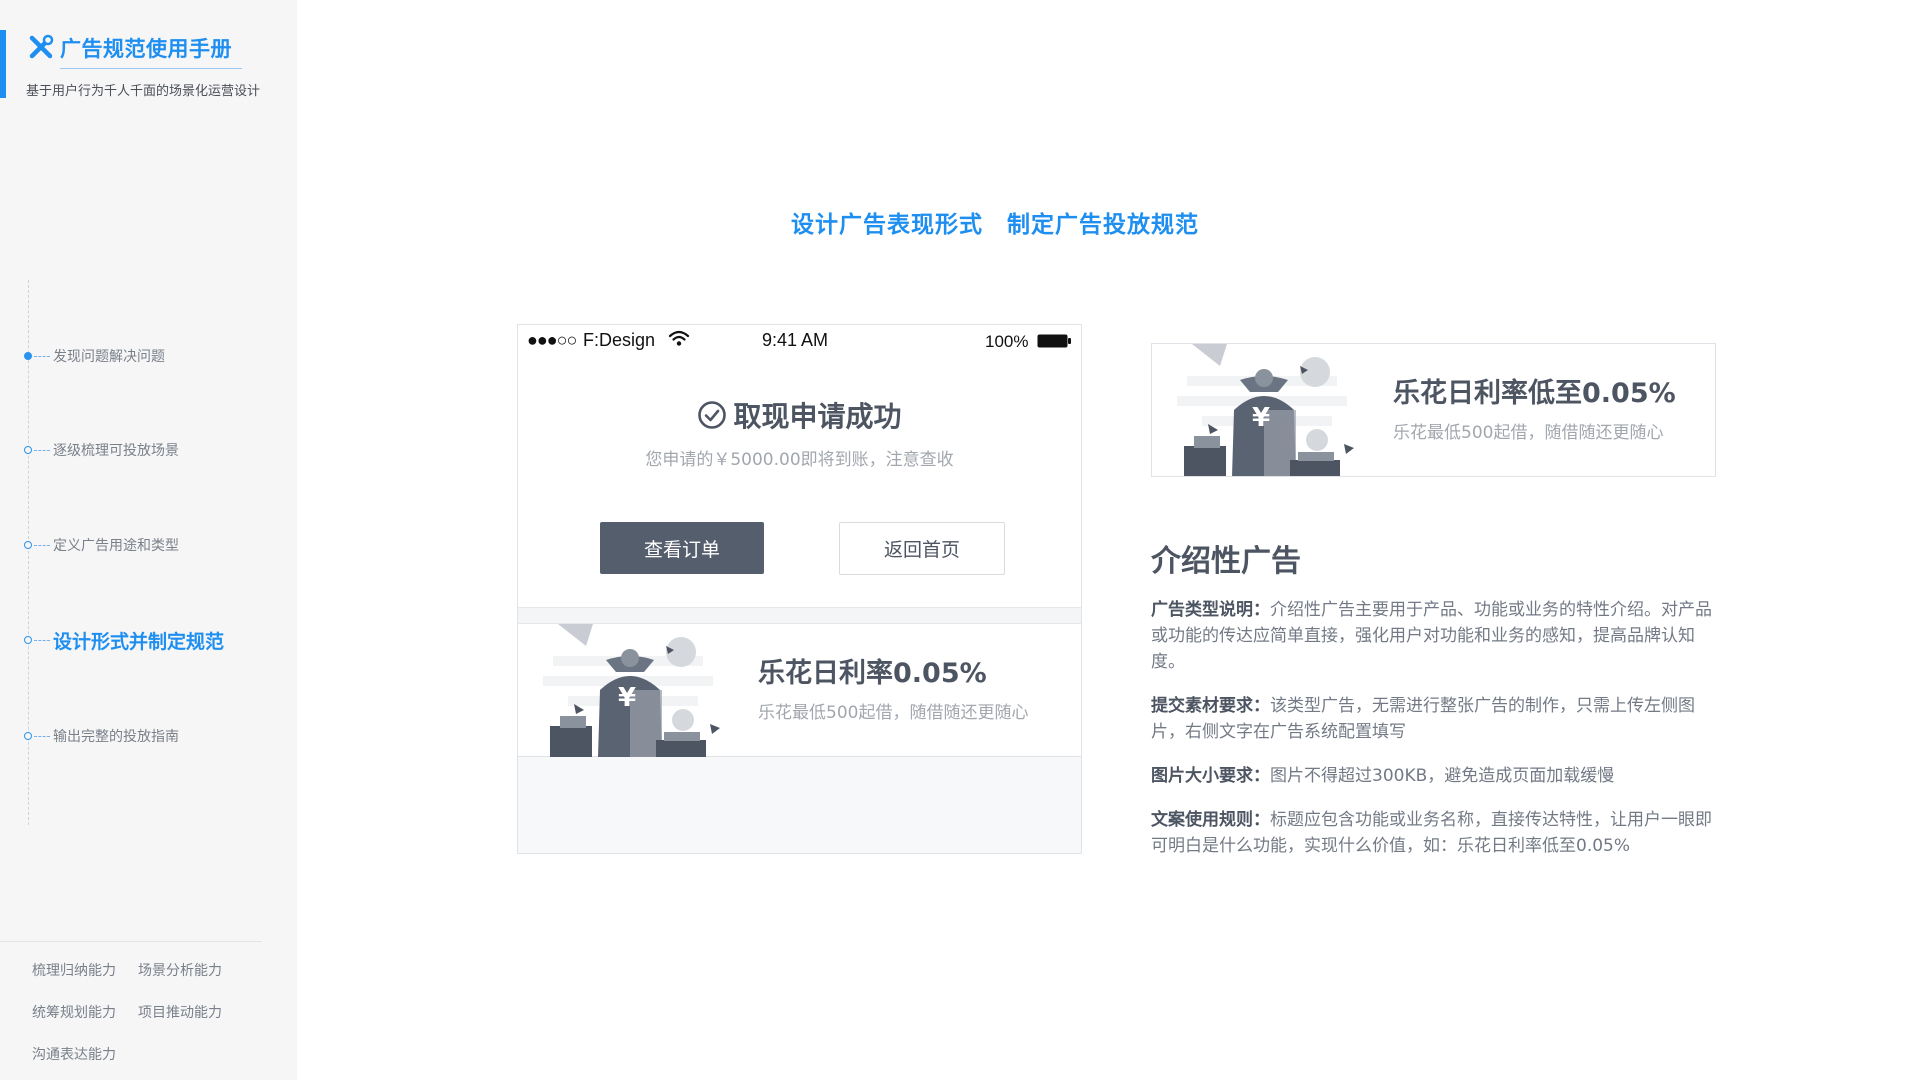 This screenshot has width=1920, height=1080. Describe the element at coordinates (1054, 341) in the screenshot. I see `battery-icon` at that location.